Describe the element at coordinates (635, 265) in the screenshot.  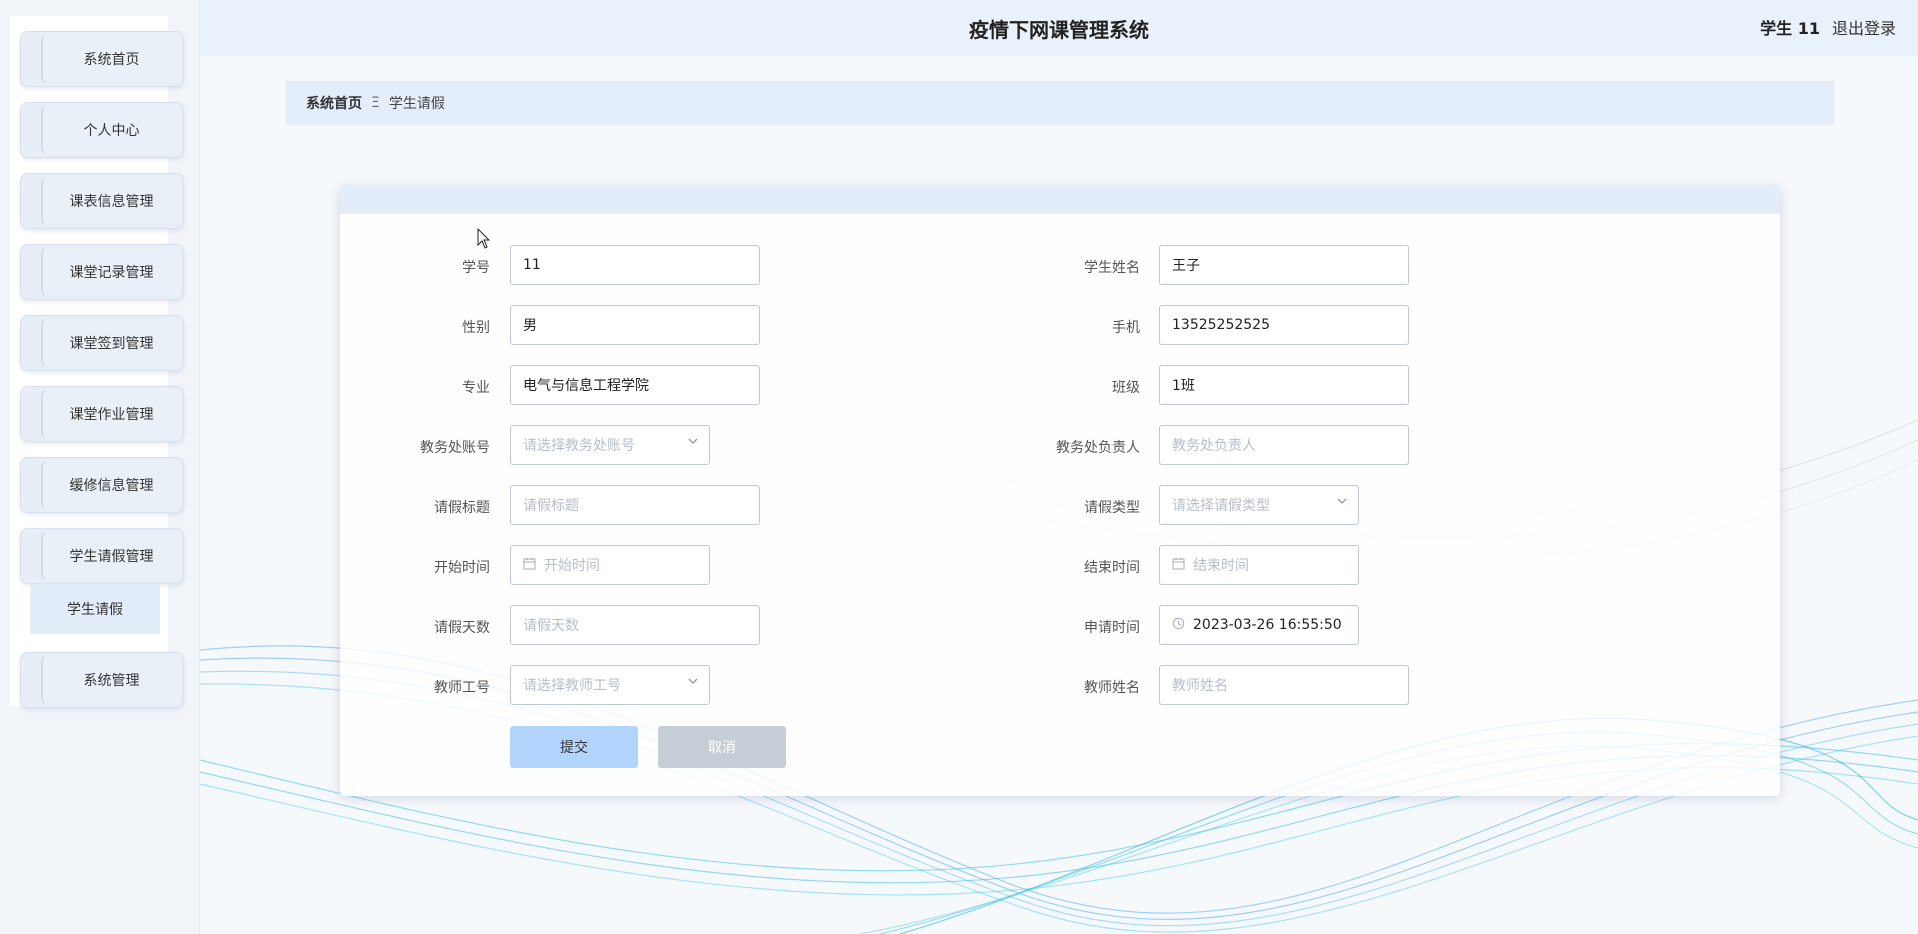
I see `student-no-input: 11` at that location.